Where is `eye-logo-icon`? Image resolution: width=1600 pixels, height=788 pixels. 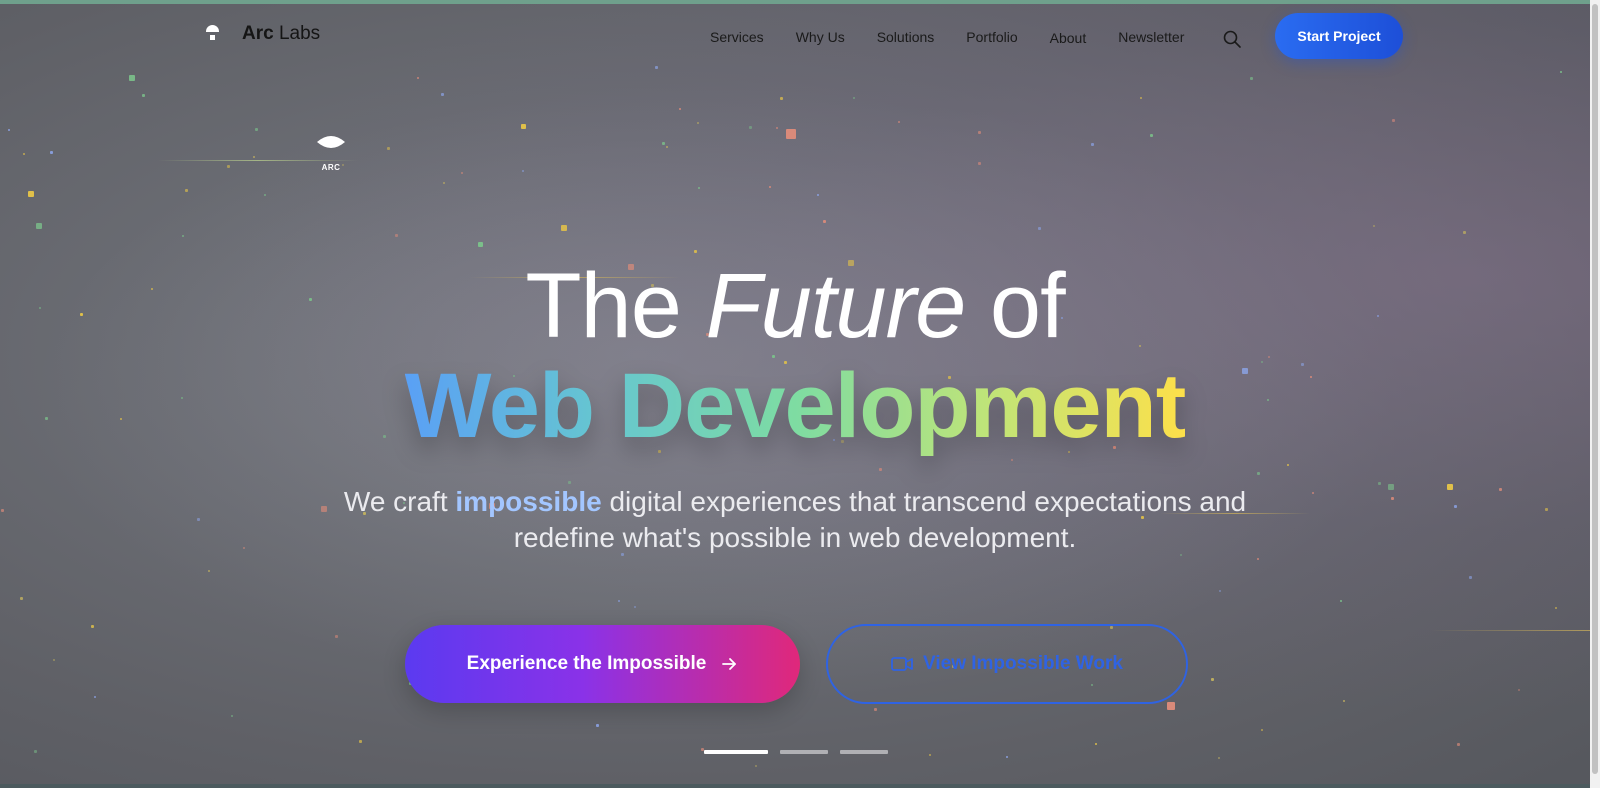 eye-logo-icon is located at coordinates (331, 142).